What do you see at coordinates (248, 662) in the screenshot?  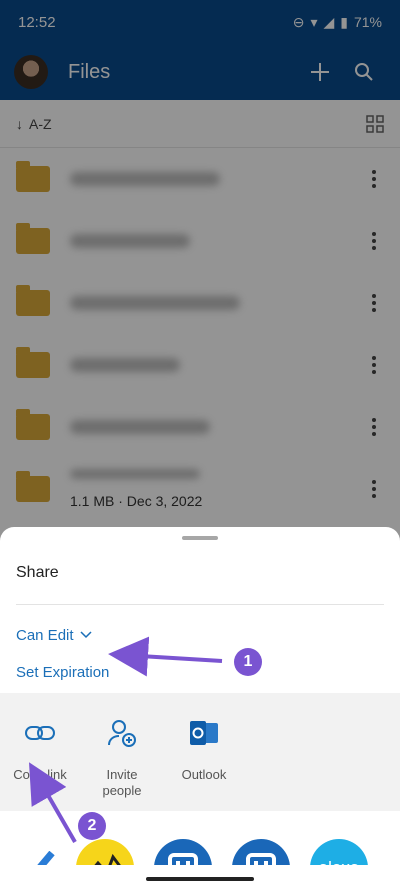 I see `step-badge-1: 1` at bounding box center [248, 662].